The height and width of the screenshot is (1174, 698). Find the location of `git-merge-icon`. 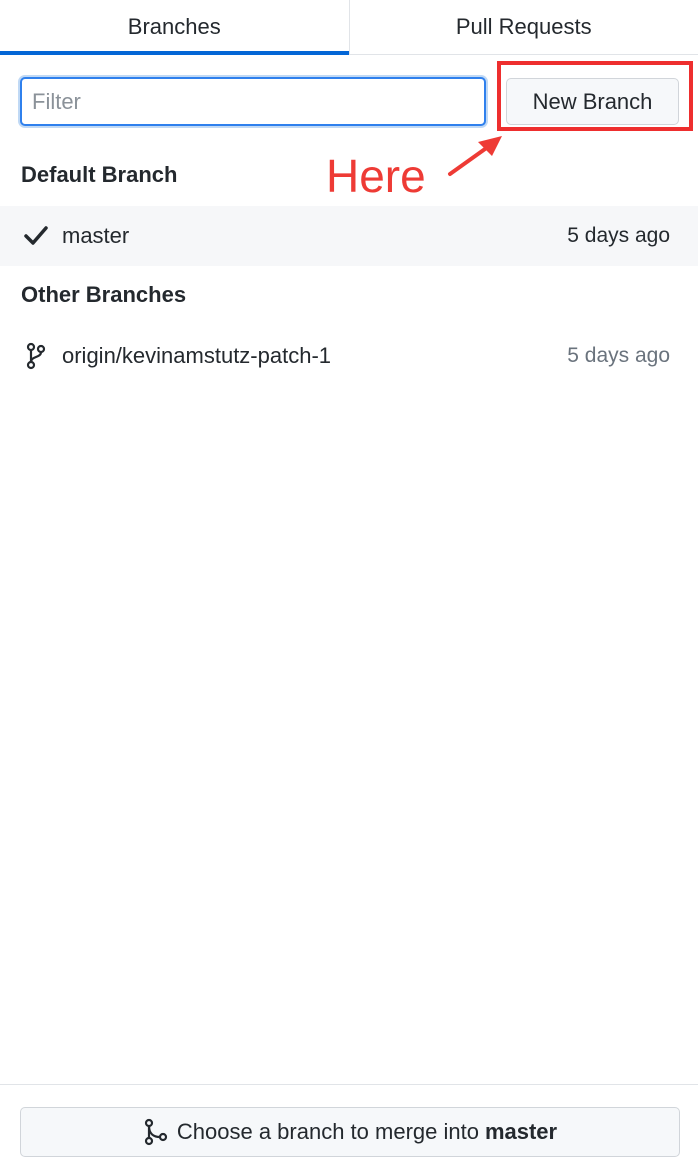

git-merge-icon is located at coordinates (156, 1132).